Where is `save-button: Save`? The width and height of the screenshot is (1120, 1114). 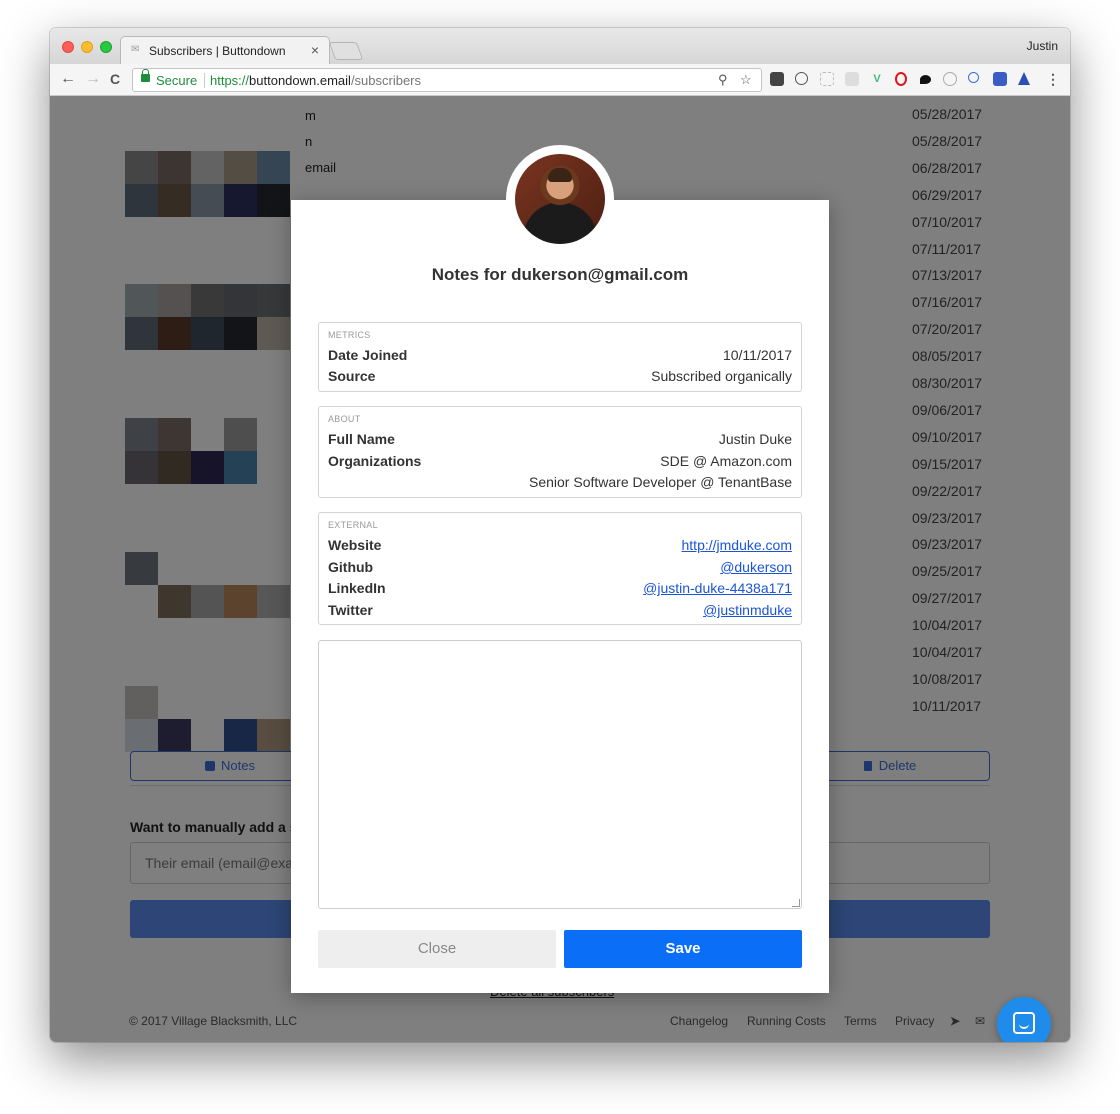 save-button: Save is located at coordinates (683, 949).